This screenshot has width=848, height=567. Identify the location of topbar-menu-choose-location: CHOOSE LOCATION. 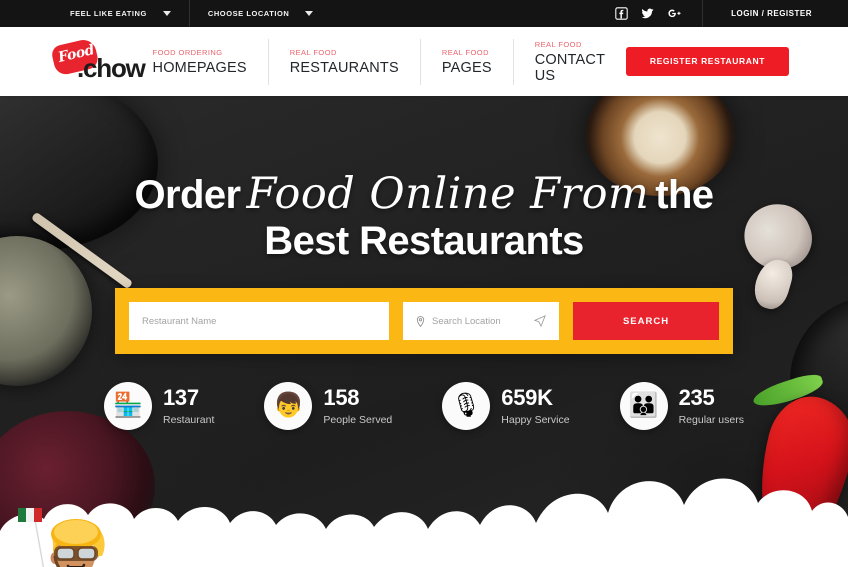
(259, 13).